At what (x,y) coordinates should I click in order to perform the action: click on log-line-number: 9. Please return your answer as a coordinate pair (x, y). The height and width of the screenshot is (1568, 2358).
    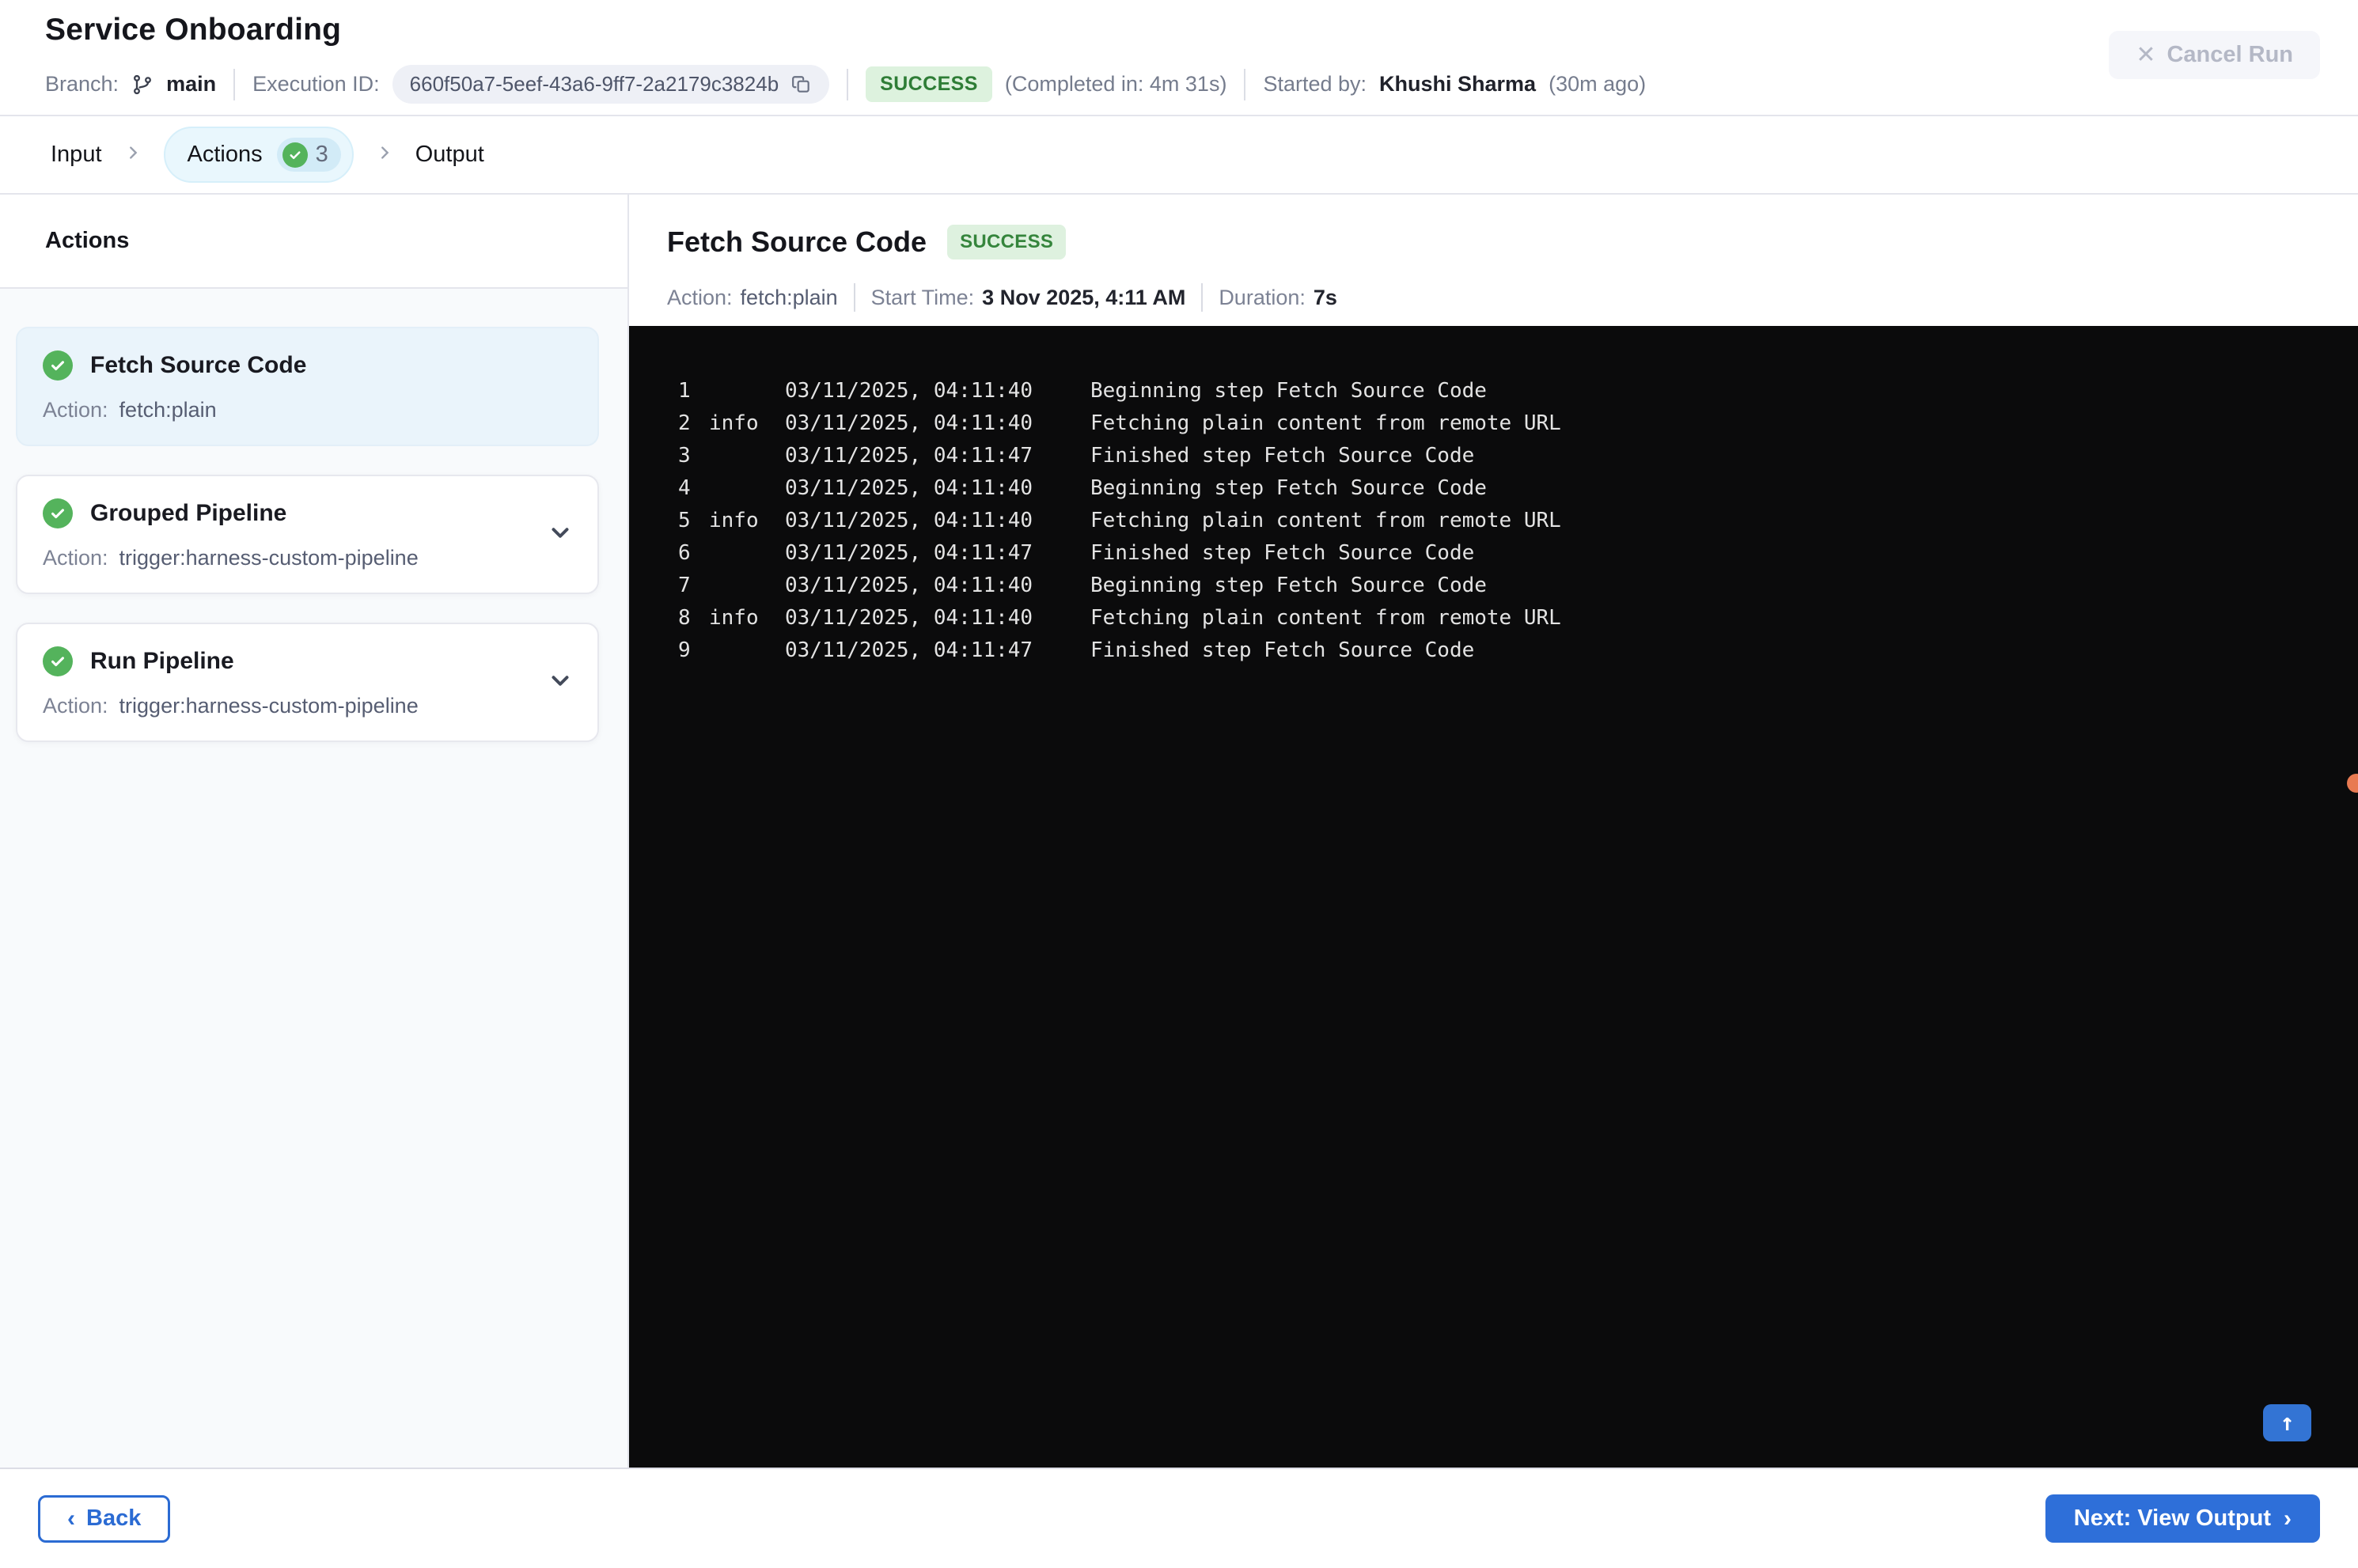
    Looking at the image, I should click on (684, 650).